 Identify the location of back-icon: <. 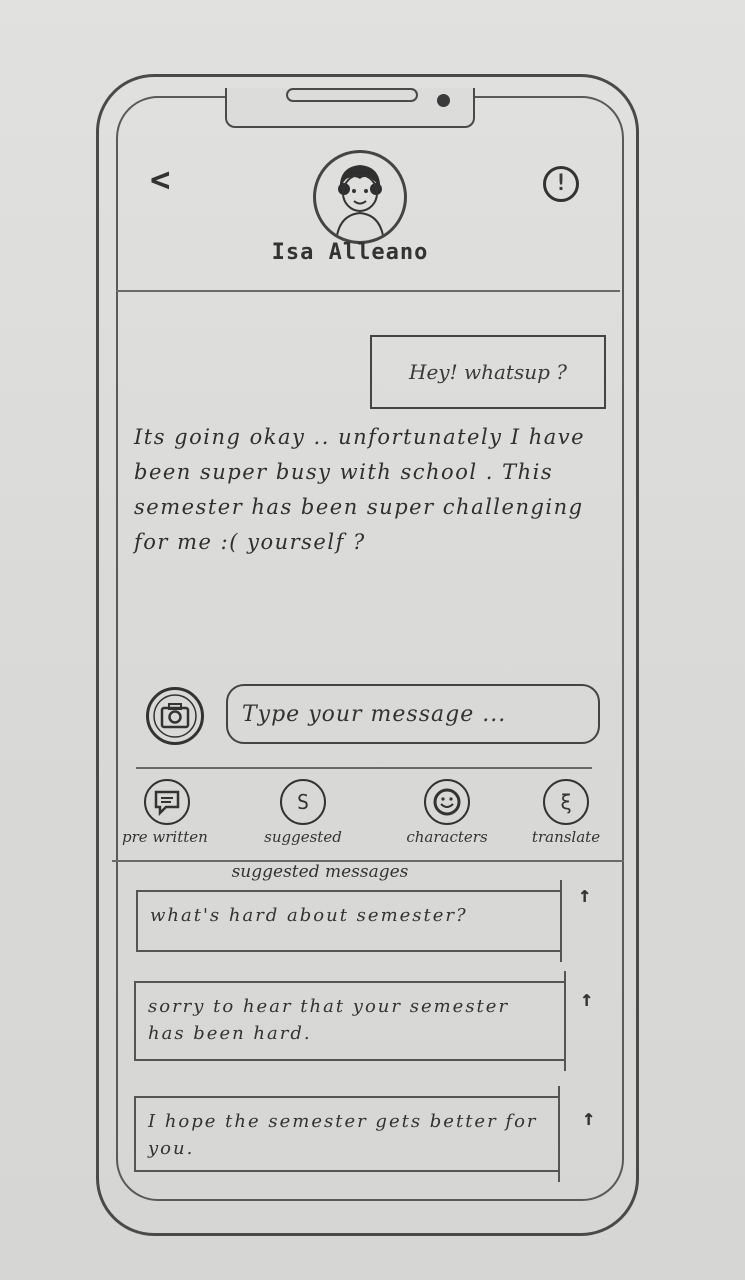
(160, 180).